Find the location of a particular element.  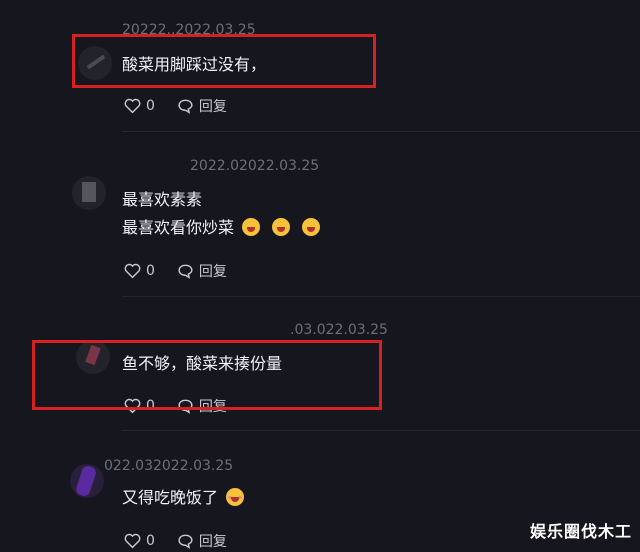

comment-text: 最喜欢素素 is located at coordinates (162, 199).